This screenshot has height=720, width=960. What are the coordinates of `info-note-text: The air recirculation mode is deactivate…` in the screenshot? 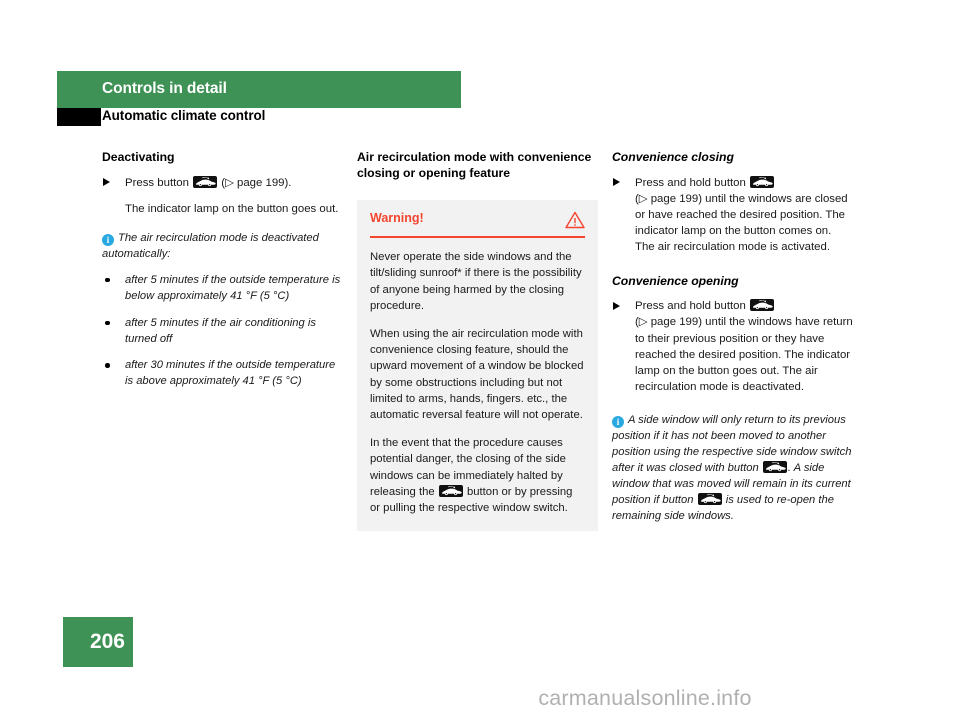 It's located at (210, 245).